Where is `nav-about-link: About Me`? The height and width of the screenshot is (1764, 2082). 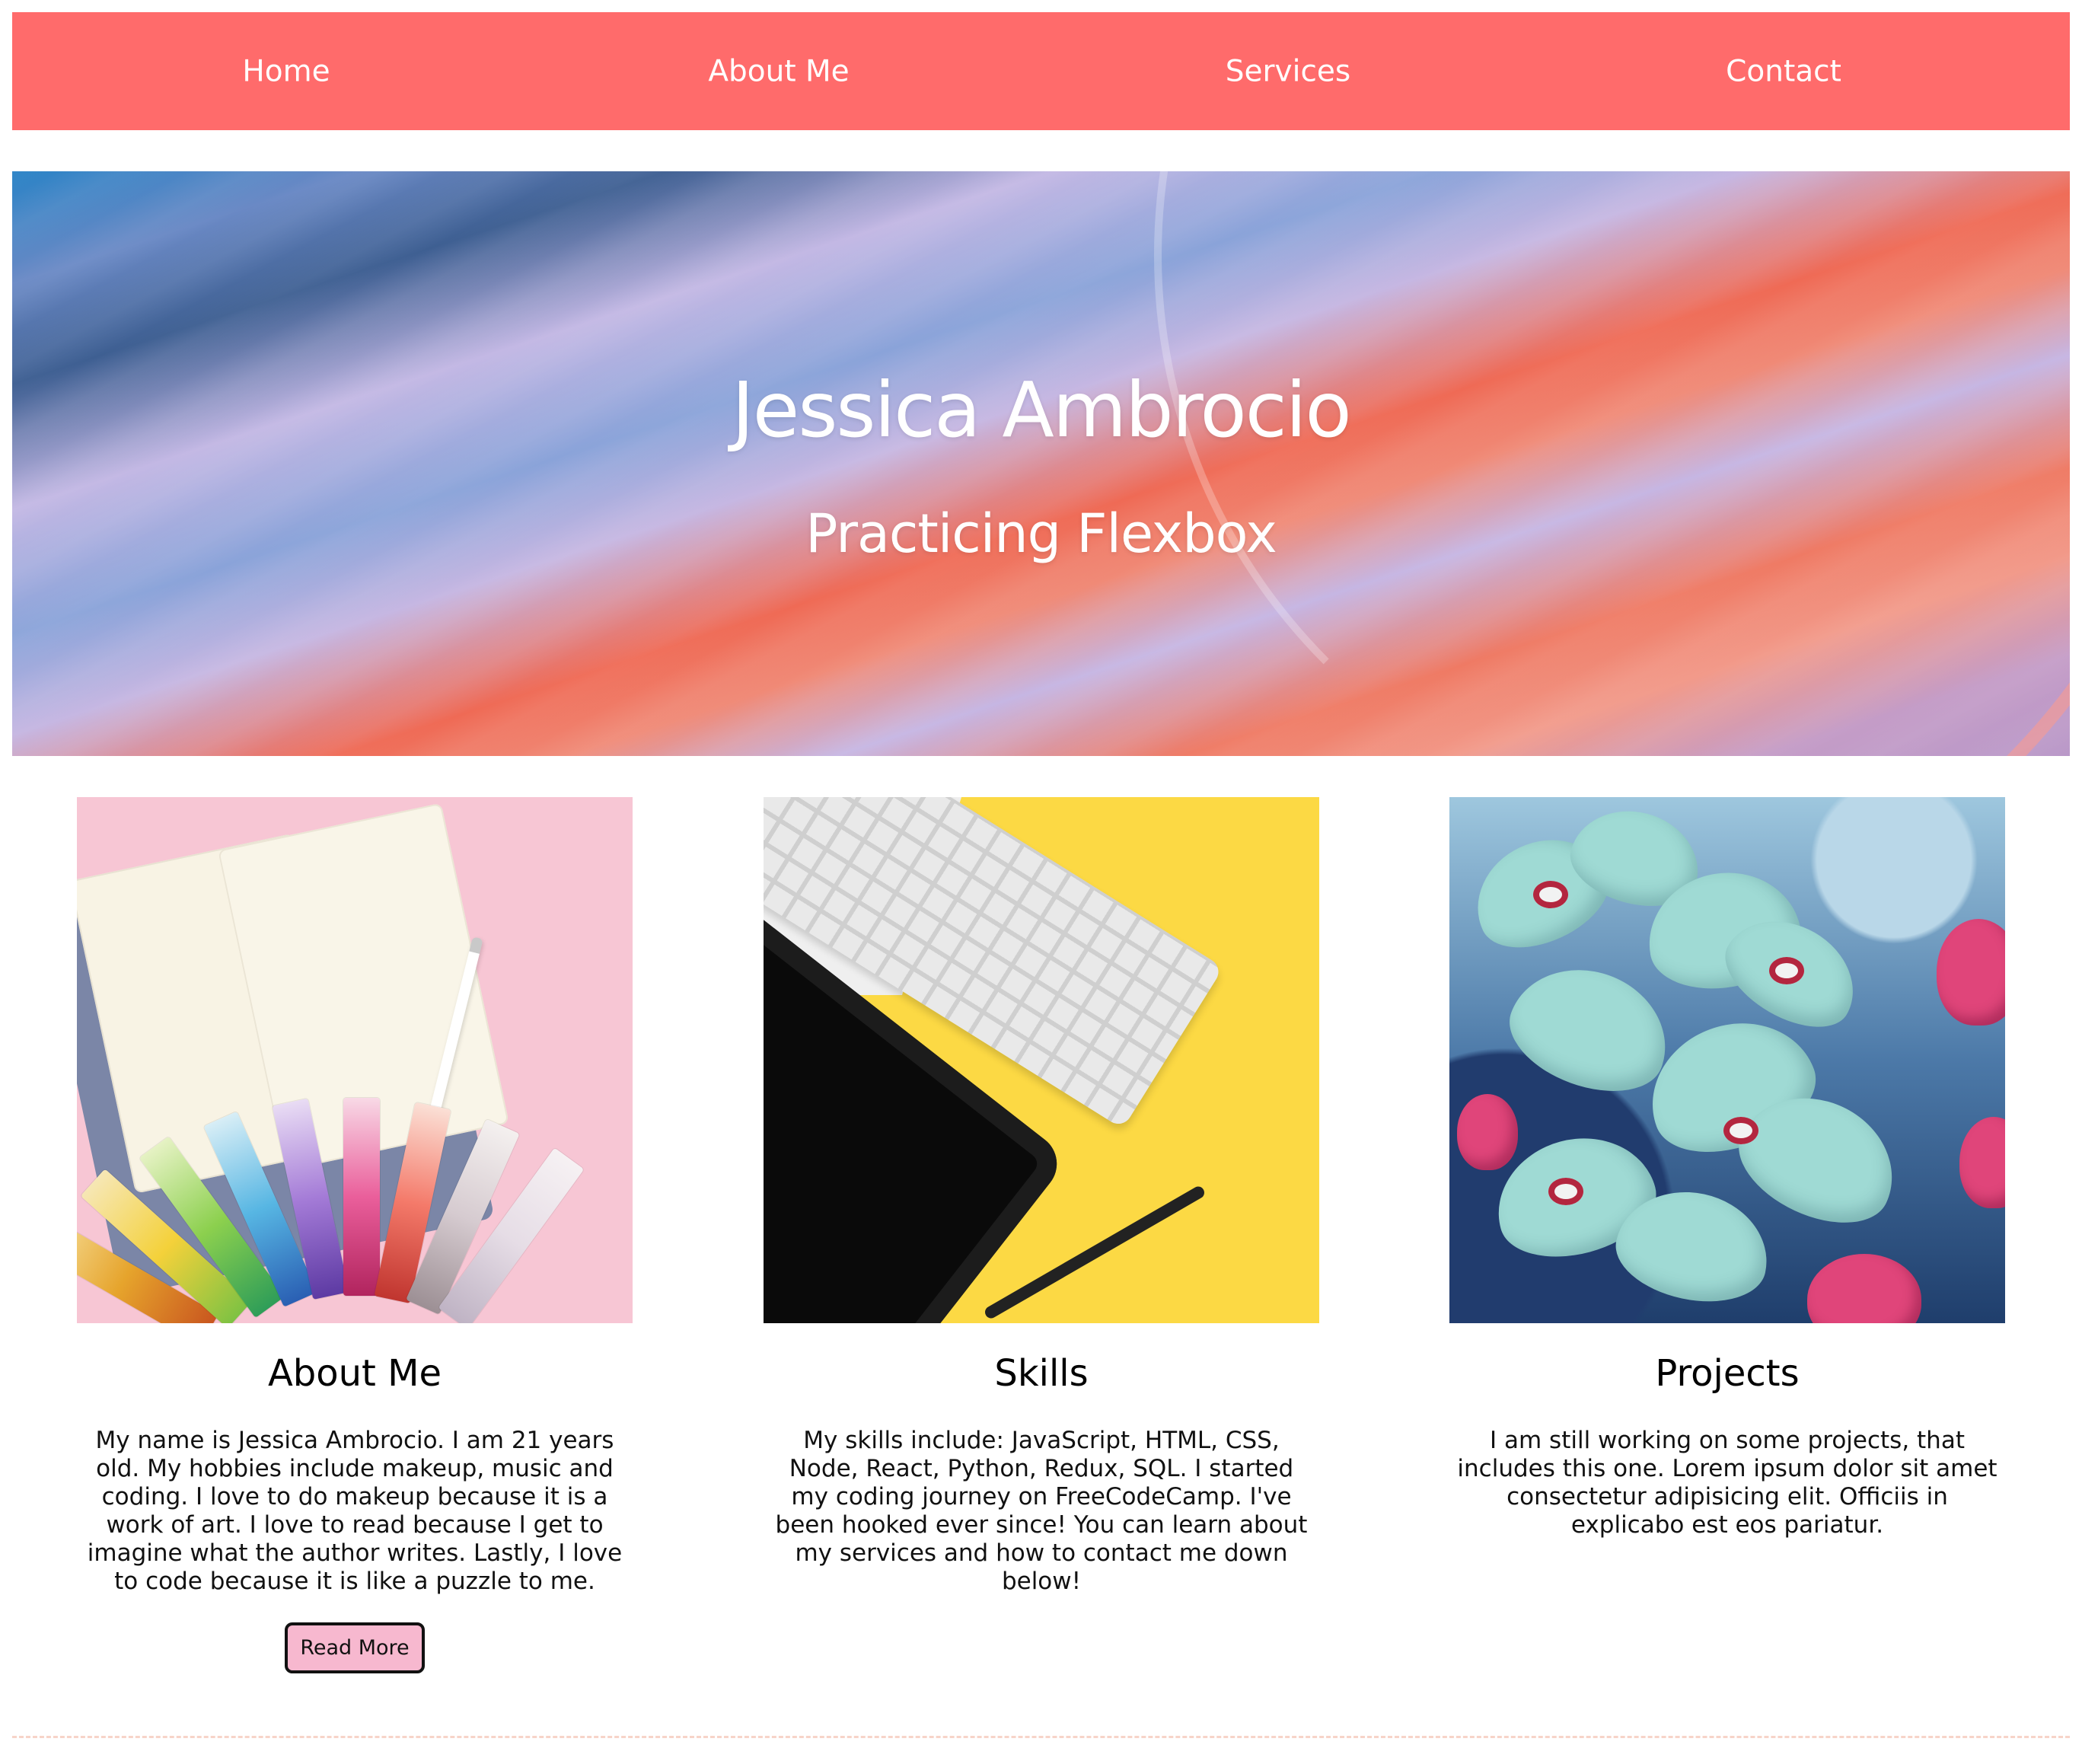
nav-about-link: About Me is located at coordinates (778, 71).